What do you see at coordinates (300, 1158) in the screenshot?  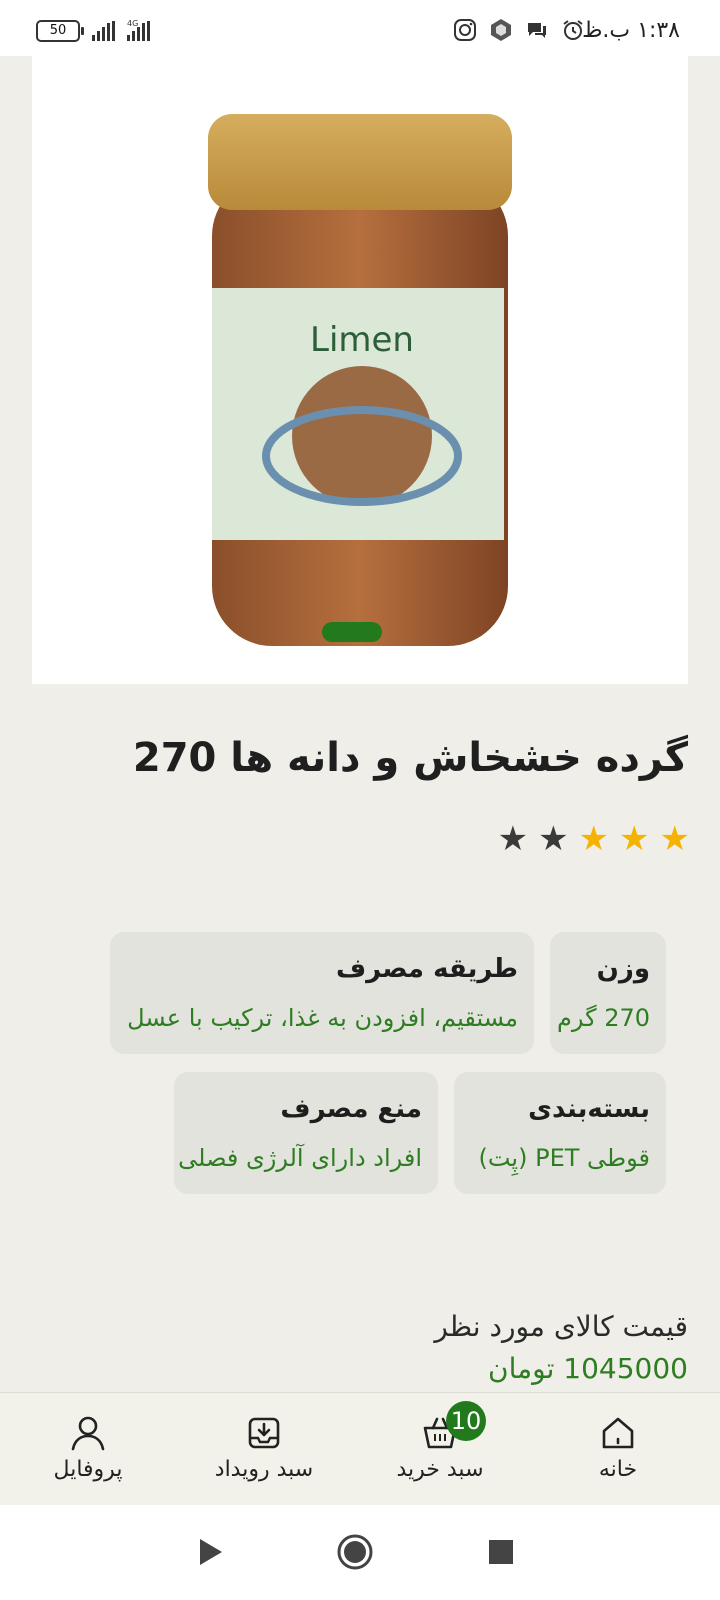 I see `attribute-value: افراد دارای آلرژی فصلی` at bounding box center [300, 1158].